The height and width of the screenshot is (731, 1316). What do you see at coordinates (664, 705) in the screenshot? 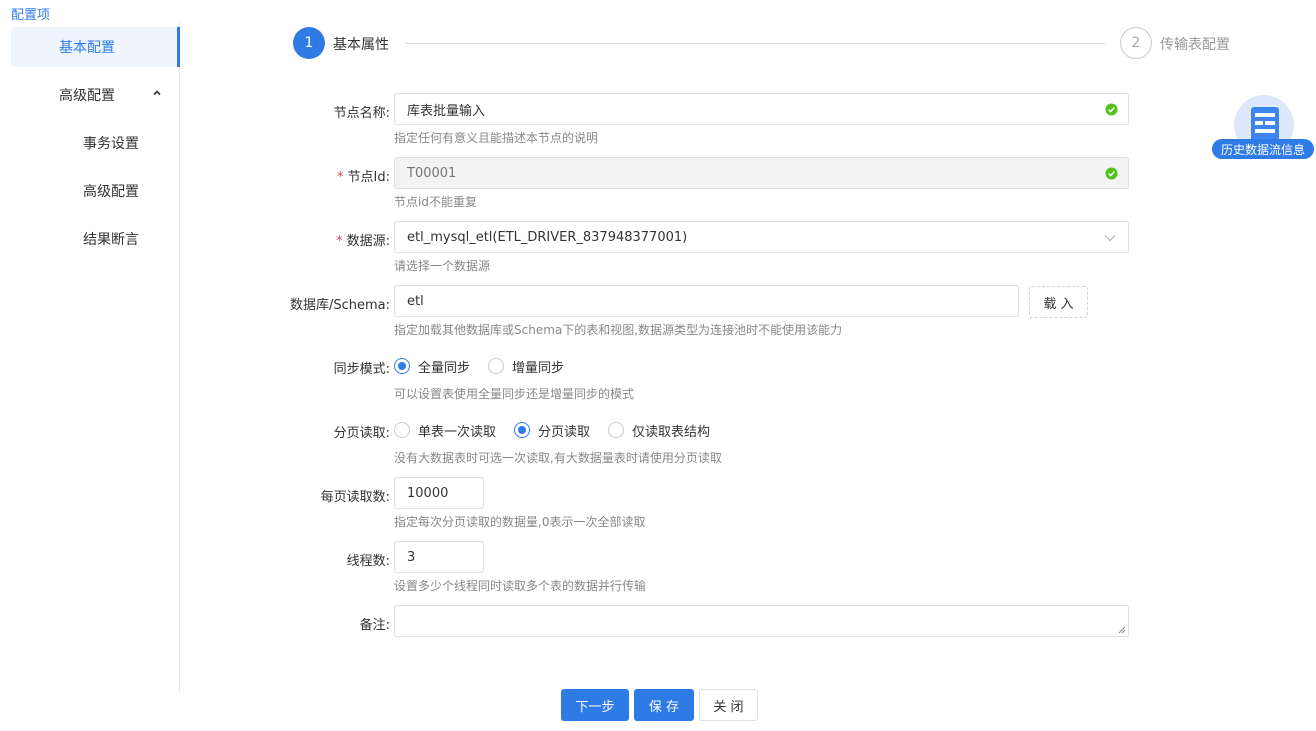
I see `save-button: 保 存` at bounding box center [664, 705].